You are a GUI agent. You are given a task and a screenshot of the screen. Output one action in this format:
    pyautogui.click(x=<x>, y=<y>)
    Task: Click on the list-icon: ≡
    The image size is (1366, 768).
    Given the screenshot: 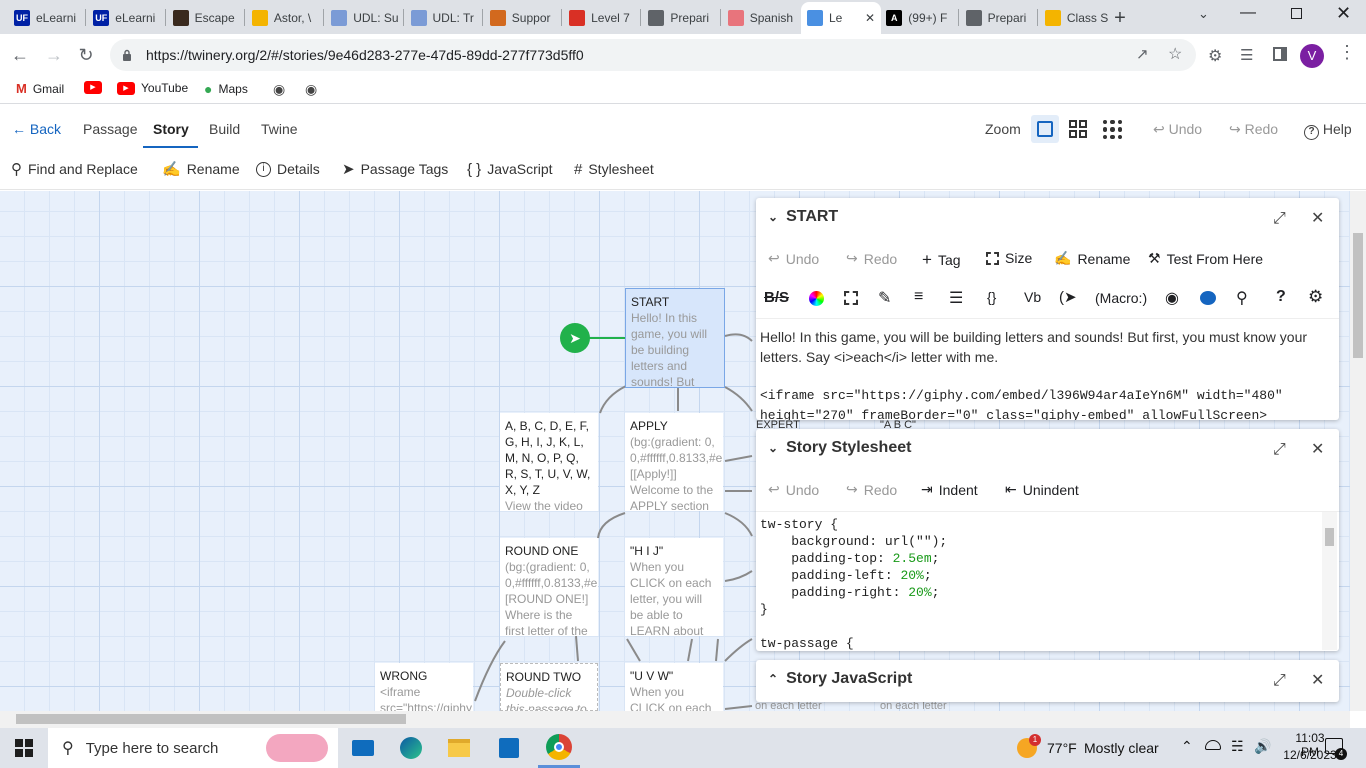 What is the action you would take?
    pyautogui.click(x=918, y=297)
    